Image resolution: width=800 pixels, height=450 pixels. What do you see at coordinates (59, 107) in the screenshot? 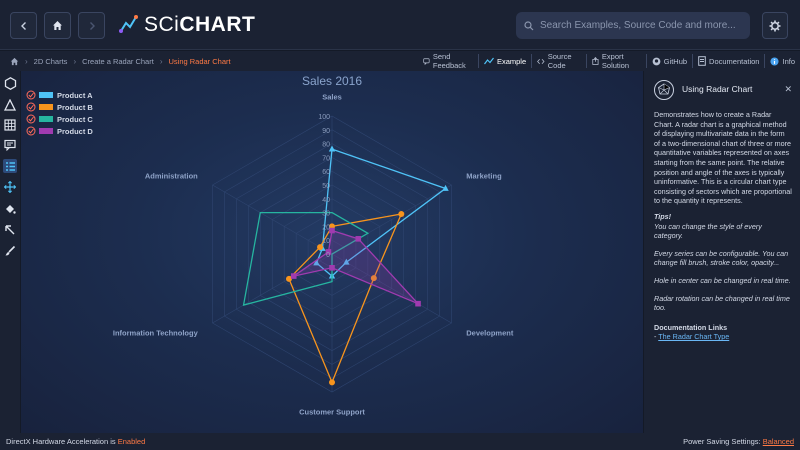
I see `legend-item: Product B` at bounding box center [59, 107].